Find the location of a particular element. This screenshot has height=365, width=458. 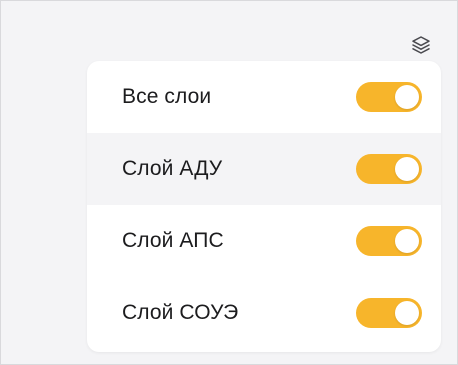

layers-icon is located at coordinates (421, 45).